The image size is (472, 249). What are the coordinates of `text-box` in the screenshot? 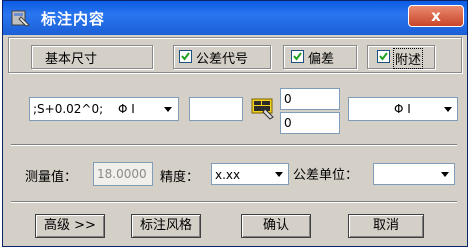 It's located at (216, 109).